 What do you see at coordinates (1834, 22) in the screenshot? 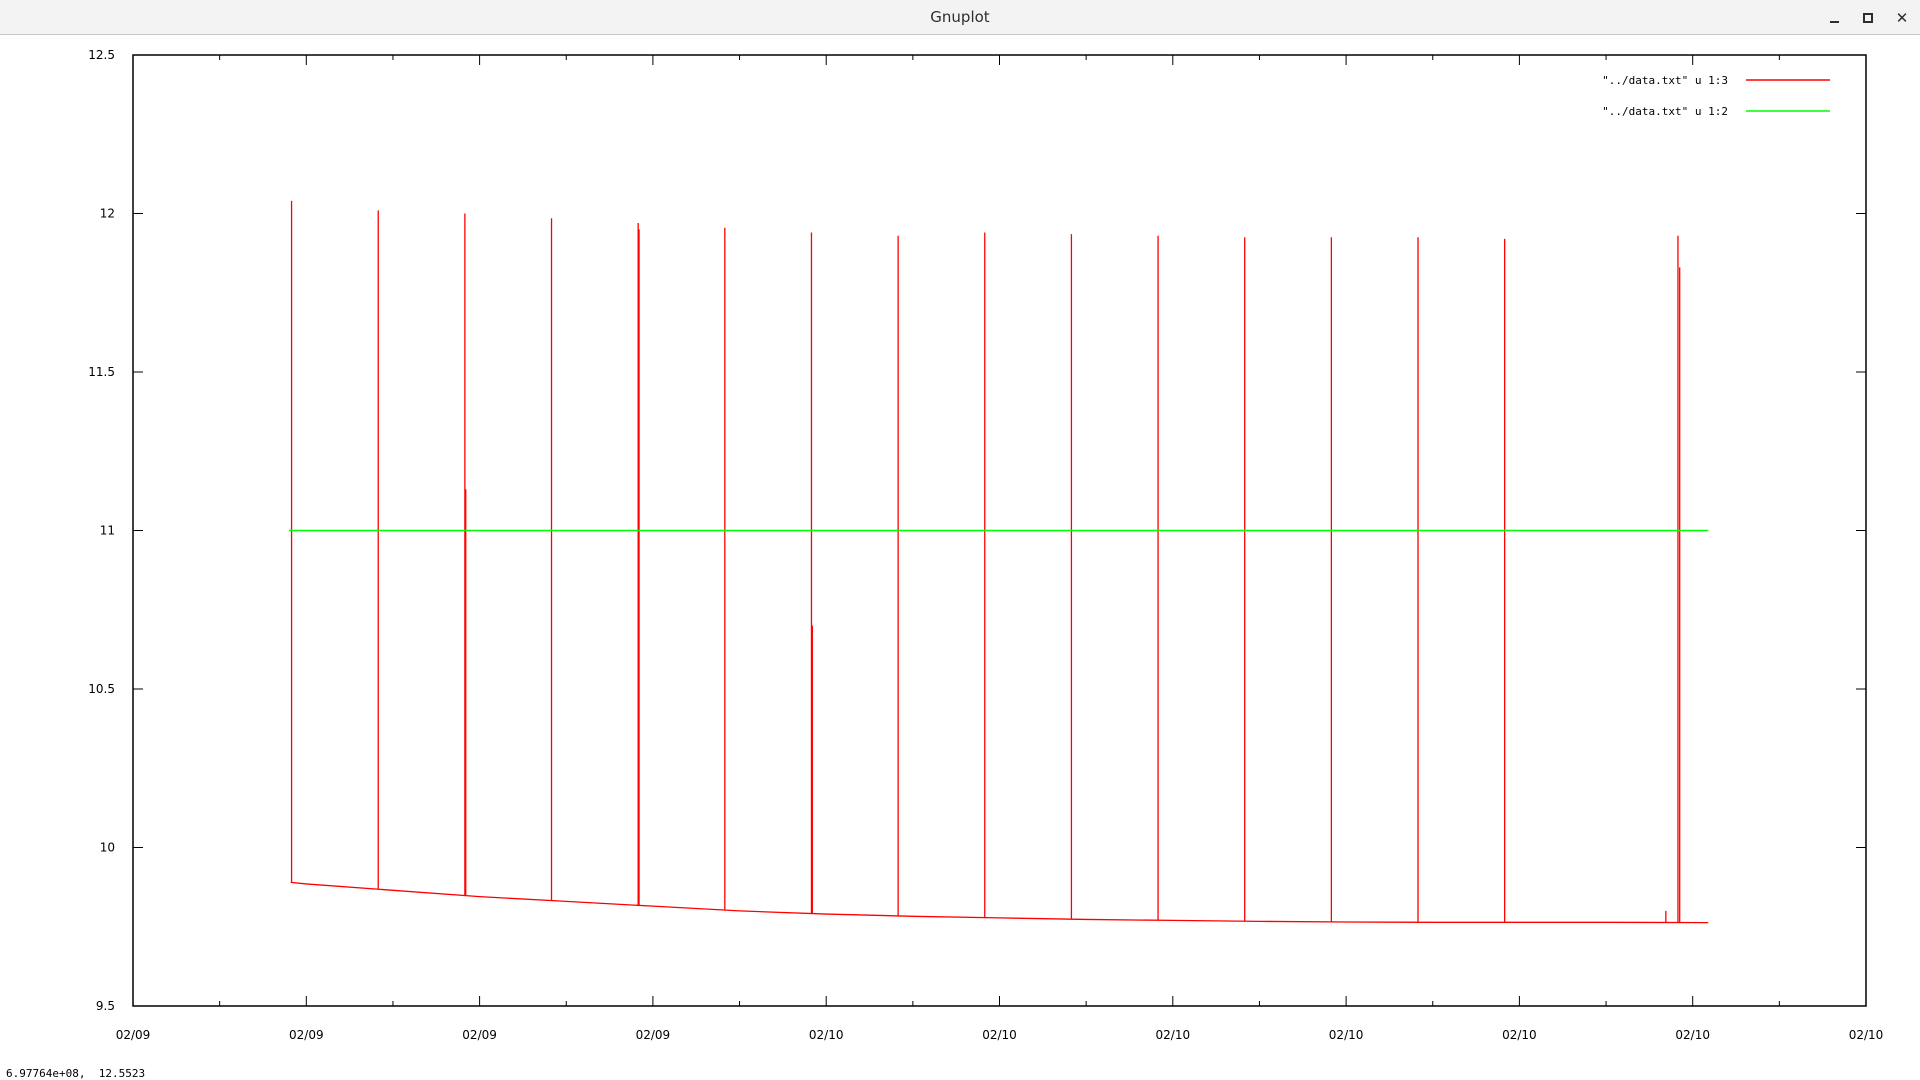
I see `minimize-icon` at bounding box center [1834, 22].